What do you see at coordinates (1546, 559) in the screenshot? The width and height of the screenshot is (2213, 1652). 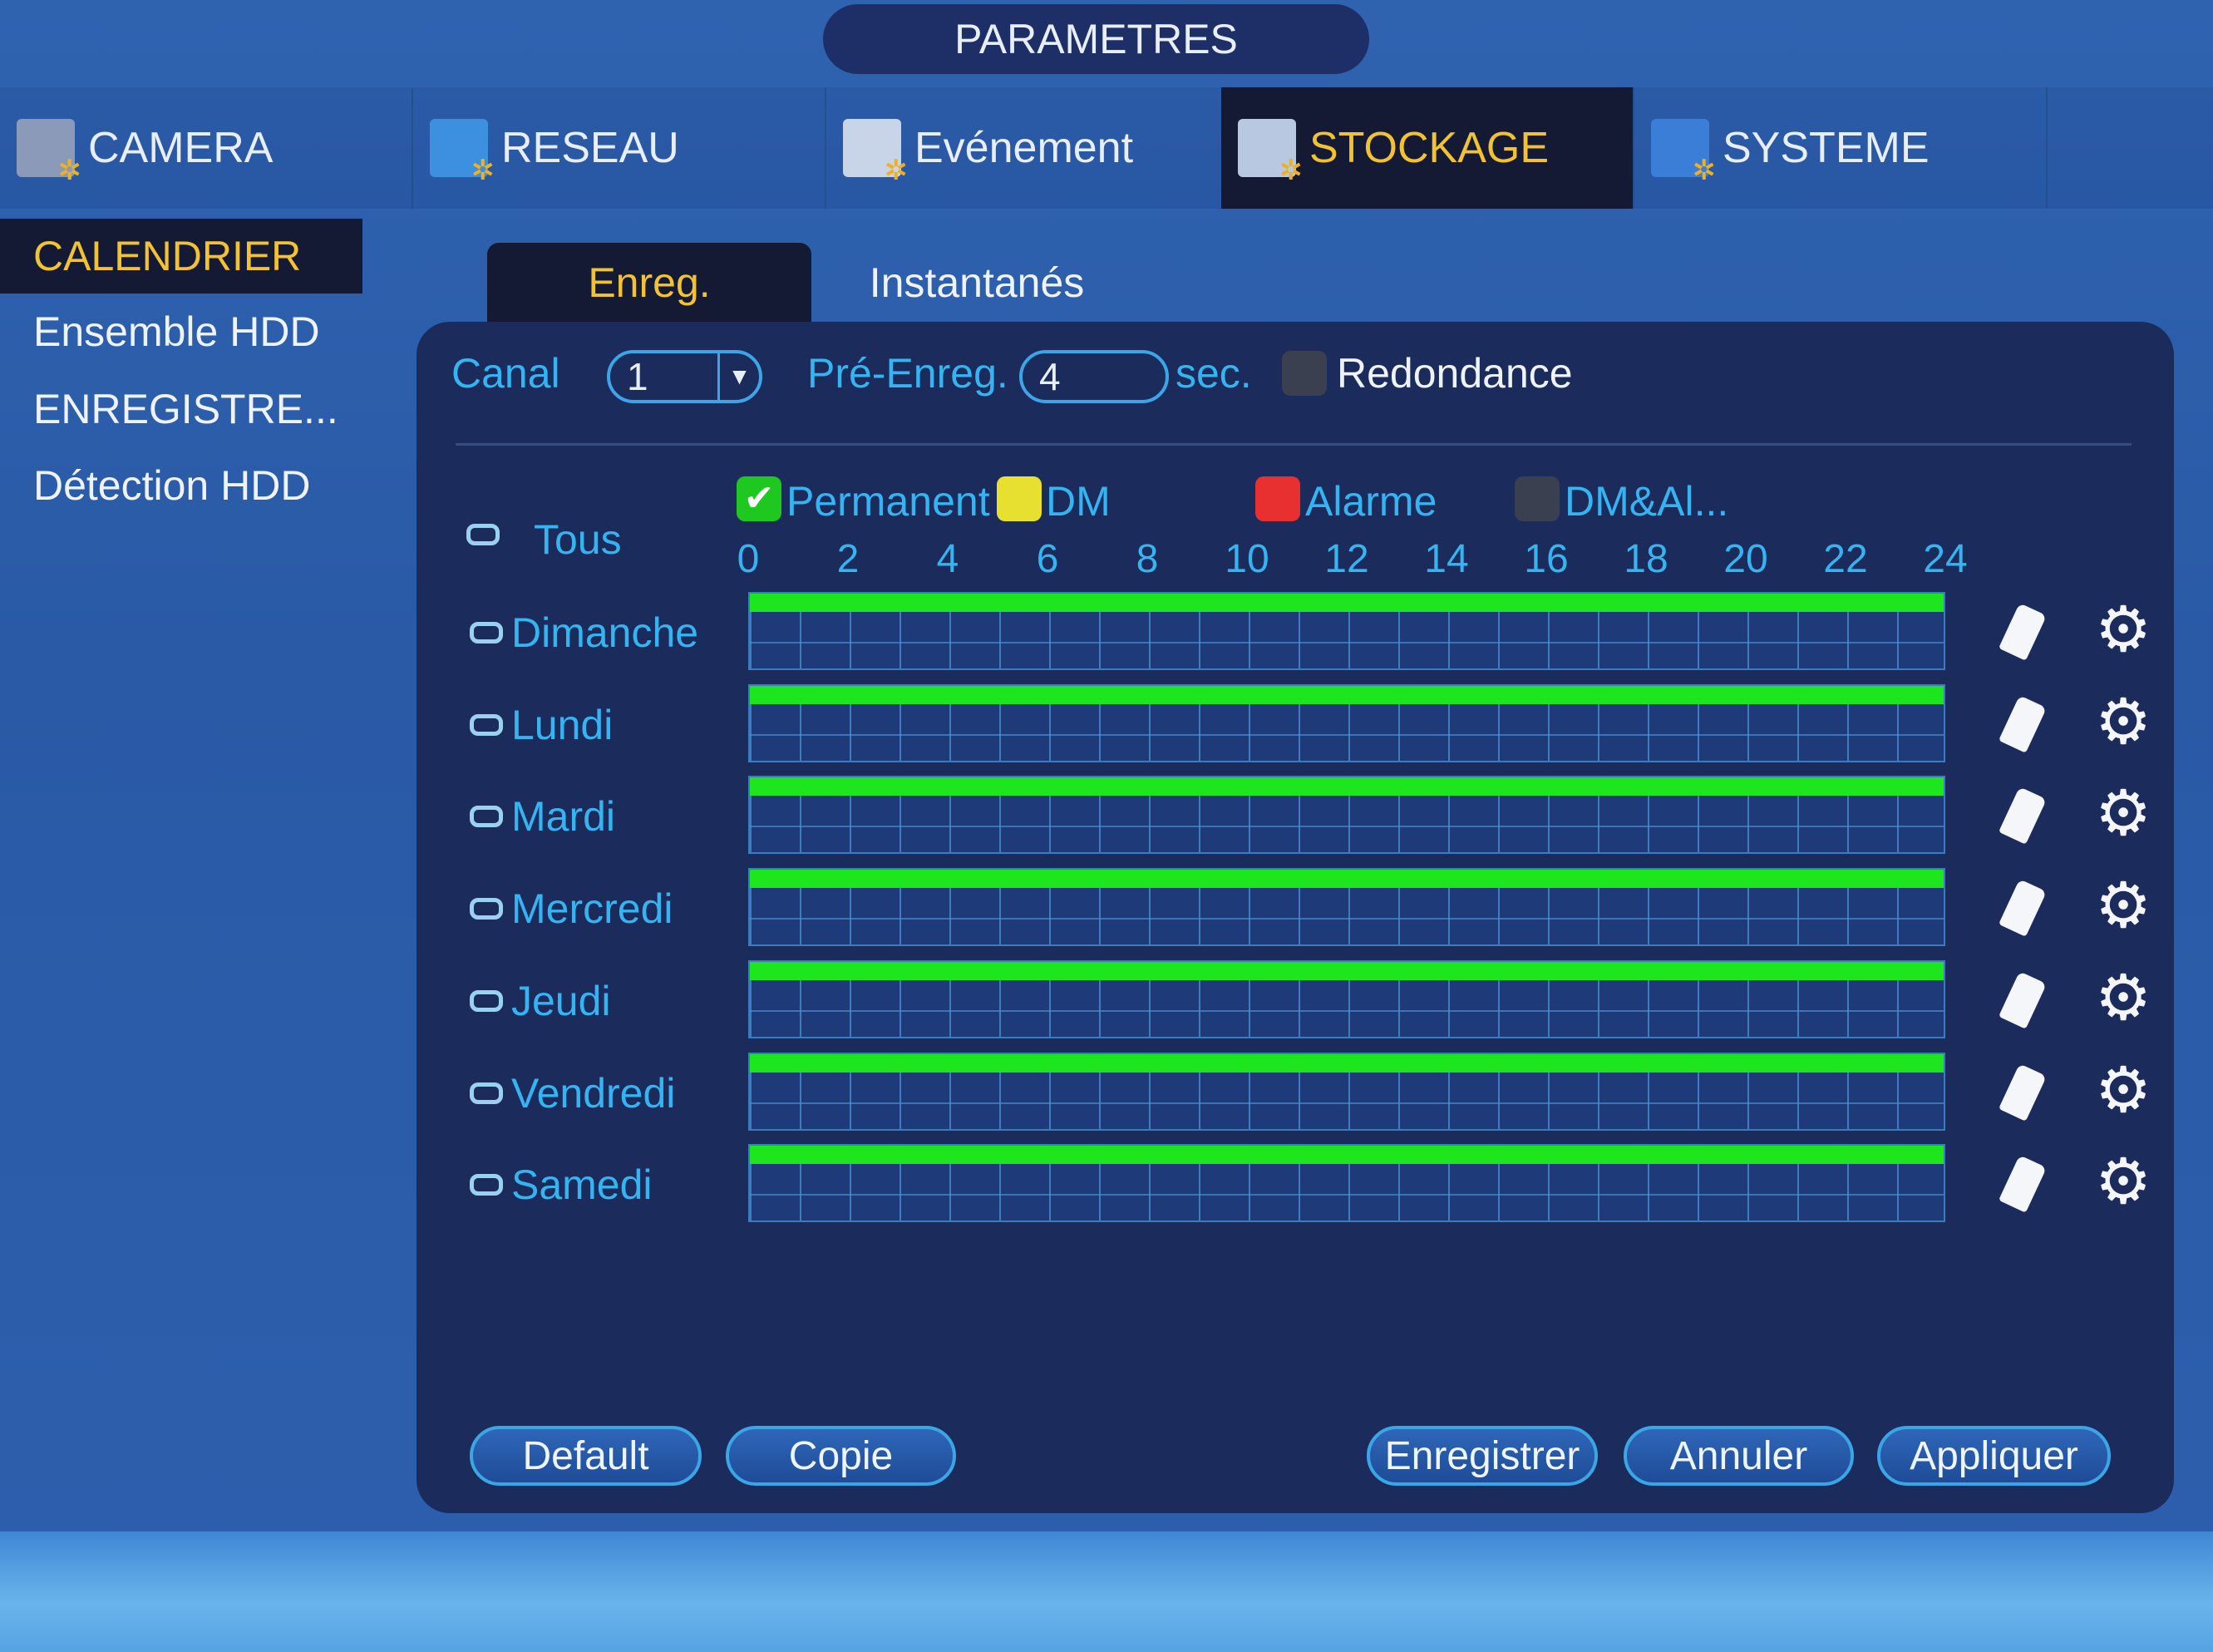 I see `hour-tick-label: 16` at bounding box center [1546, 559].